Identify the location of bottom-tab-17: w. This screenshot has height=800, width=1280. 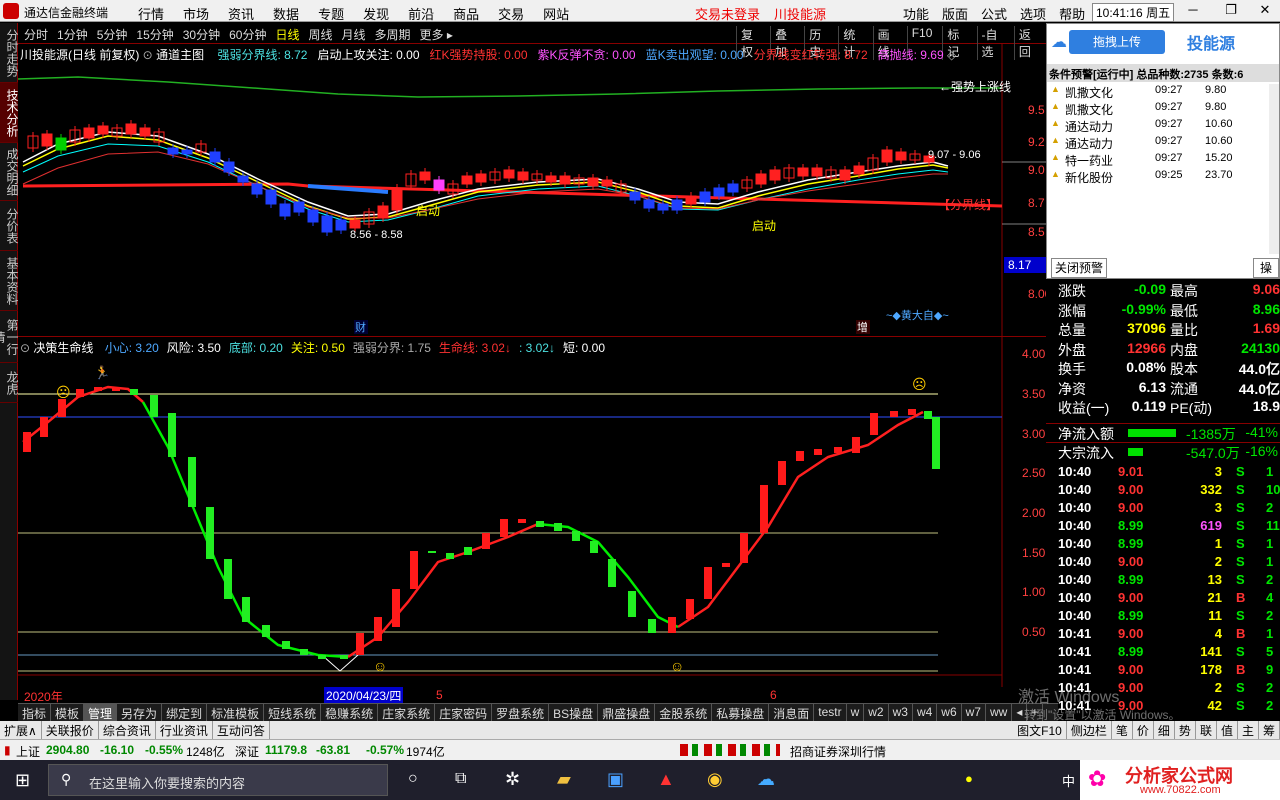
(856, 712).